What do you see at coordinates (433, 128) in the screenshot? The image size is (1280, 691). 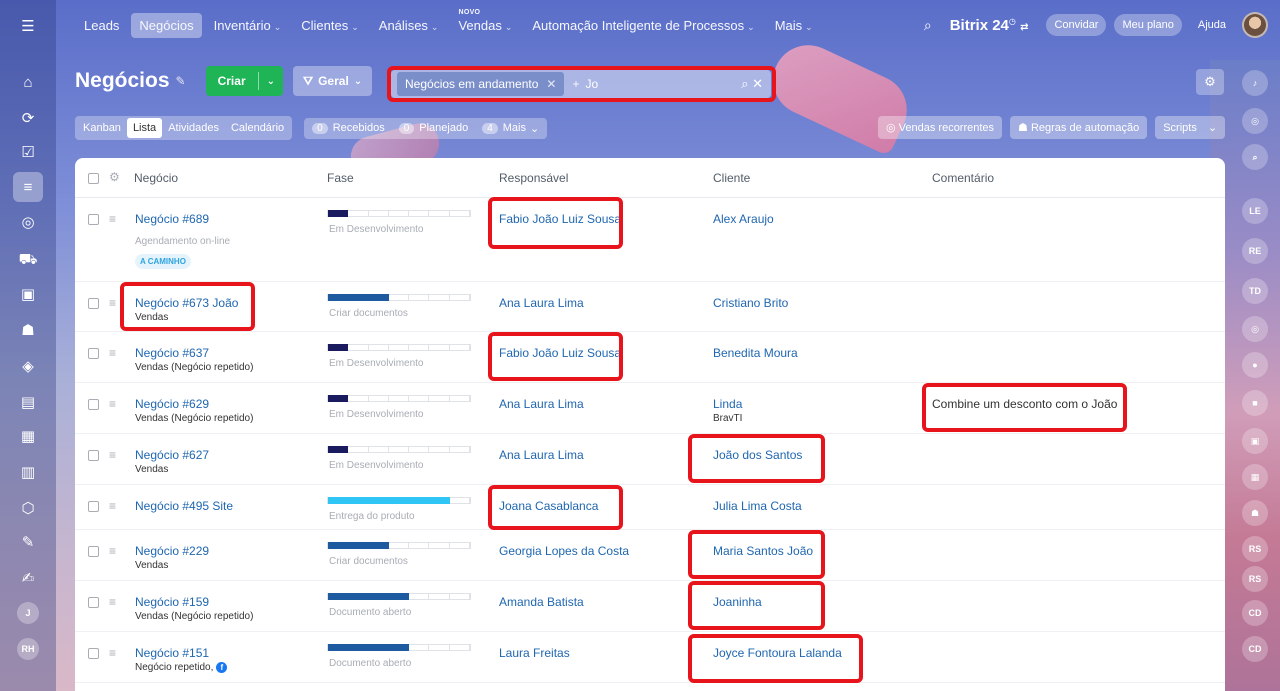 I see `counter-item: 0 Planejado` at bounding box center [433, 128].